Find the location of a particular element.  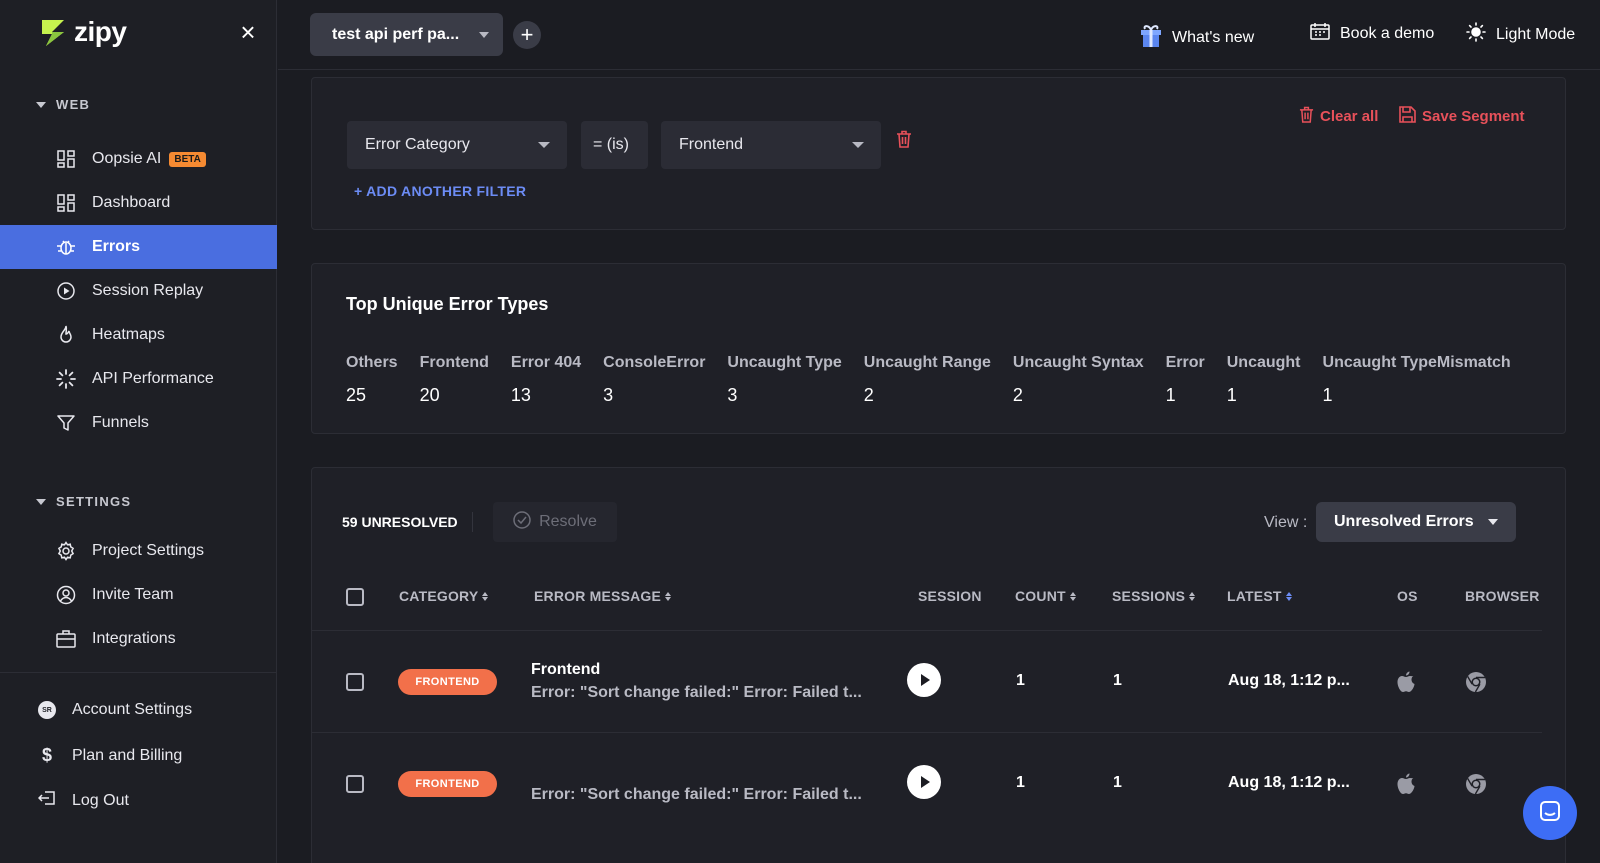

sidebar-item-label: Integrations is located at coordinates (134, 638).